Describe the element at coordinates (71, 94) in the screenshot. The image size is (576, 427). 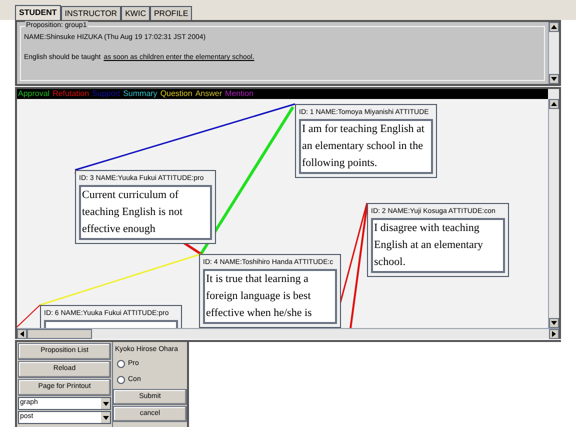
I see `legend-label: Refutation` at that location.